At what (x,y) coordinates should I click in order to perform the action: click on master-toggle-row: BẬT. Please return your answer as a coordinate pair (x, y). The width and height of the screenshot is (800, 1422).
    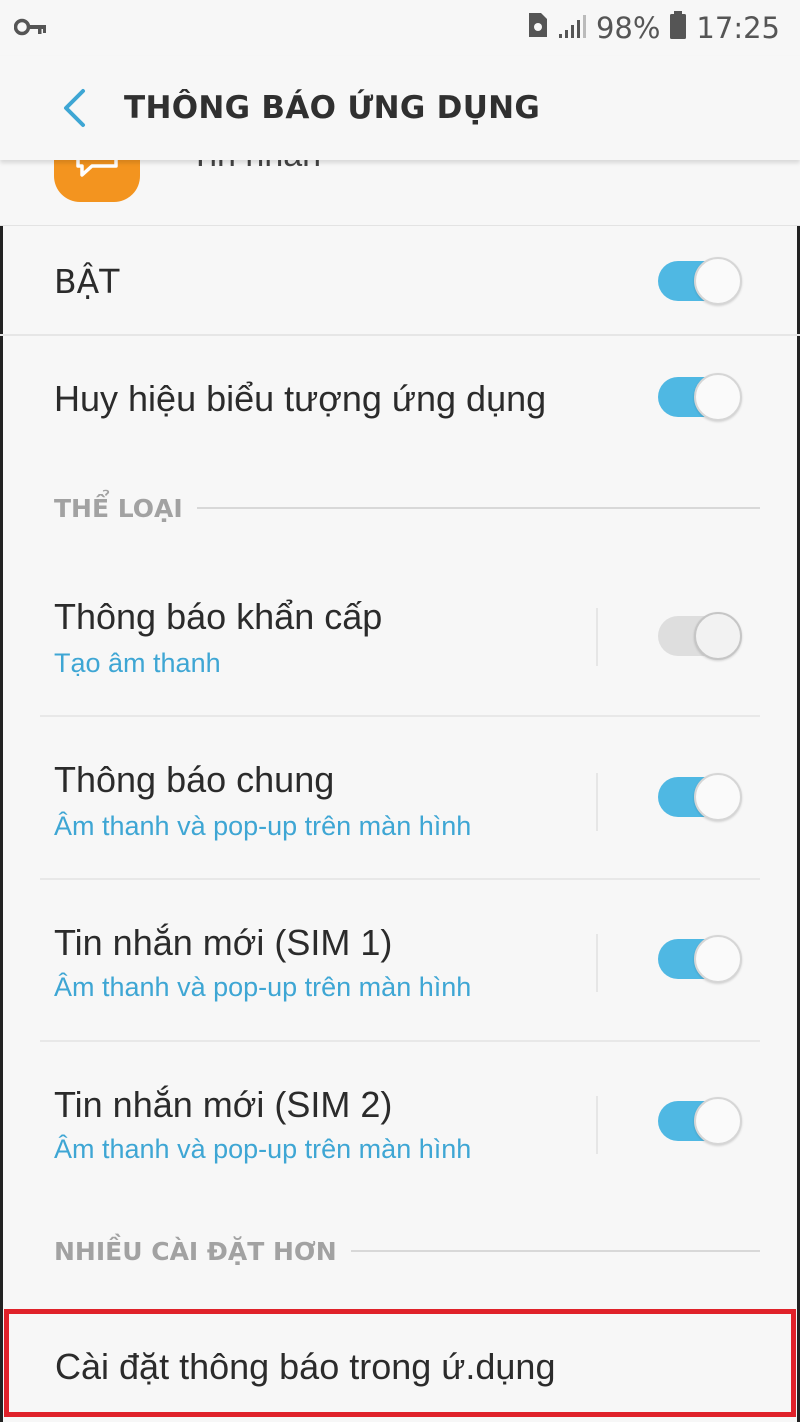
    Looking at the image, I should click on (400, 281).